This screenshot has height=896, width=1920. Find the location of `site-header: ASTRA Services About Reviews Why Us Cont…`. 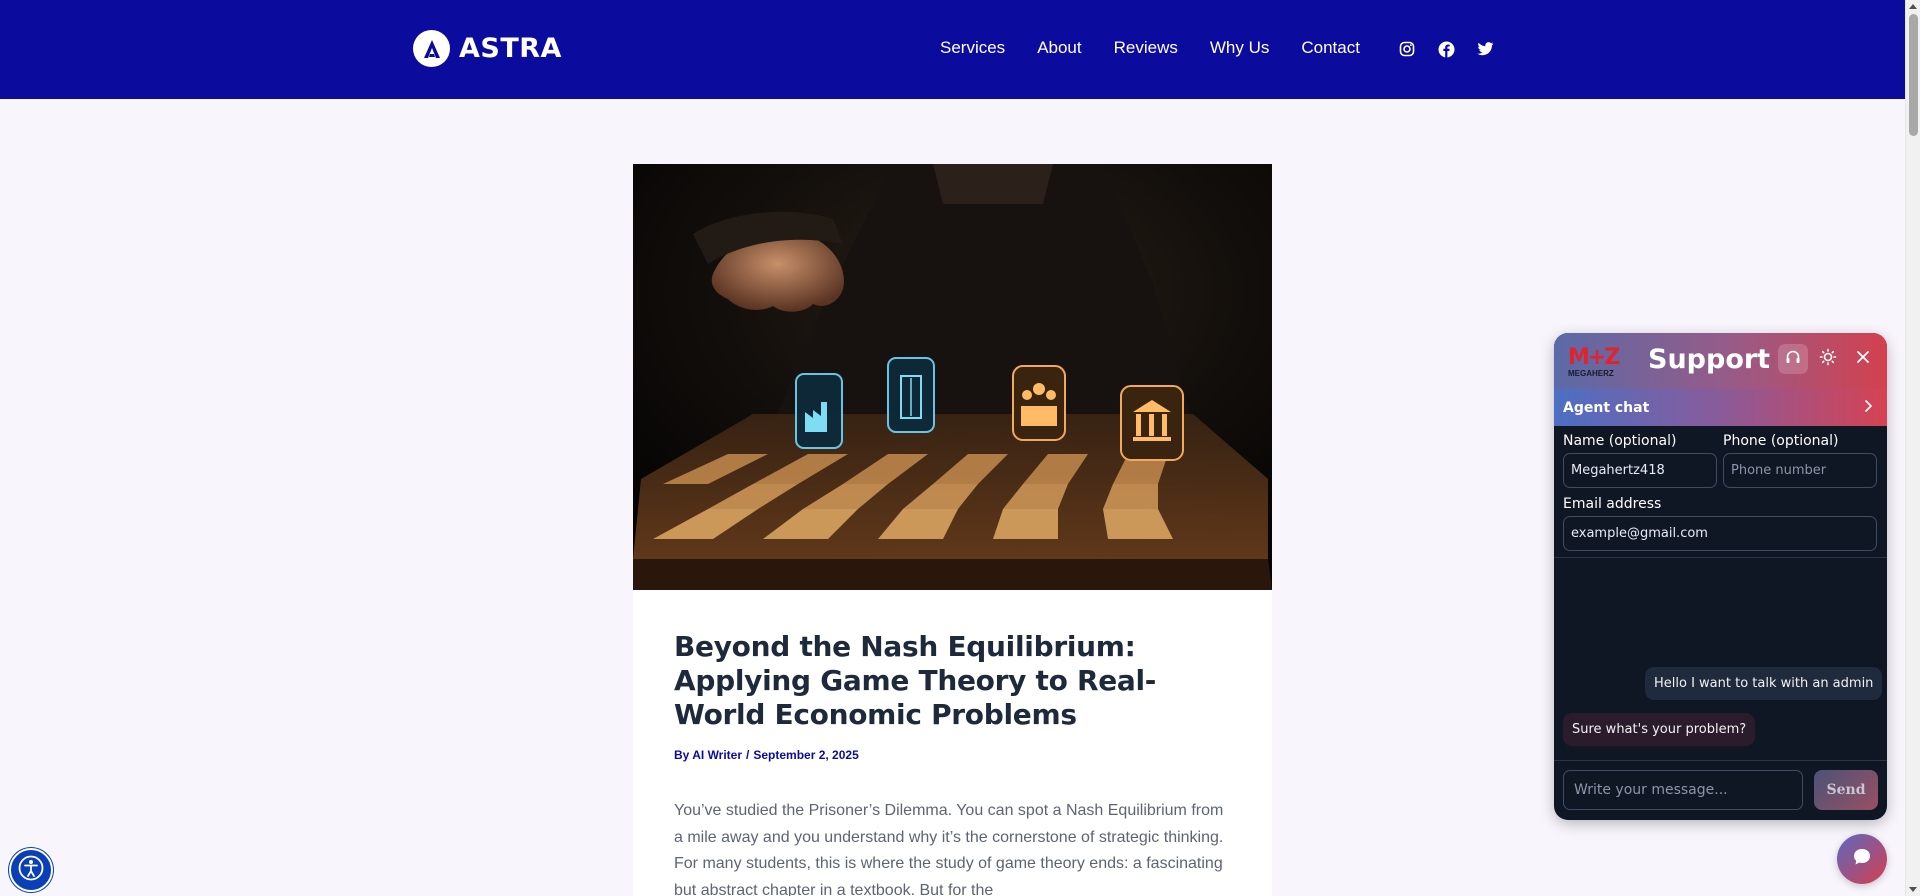

site-header: ASTRA Services About Reviews Why Us Cont… is located at coordinates (952, 49).